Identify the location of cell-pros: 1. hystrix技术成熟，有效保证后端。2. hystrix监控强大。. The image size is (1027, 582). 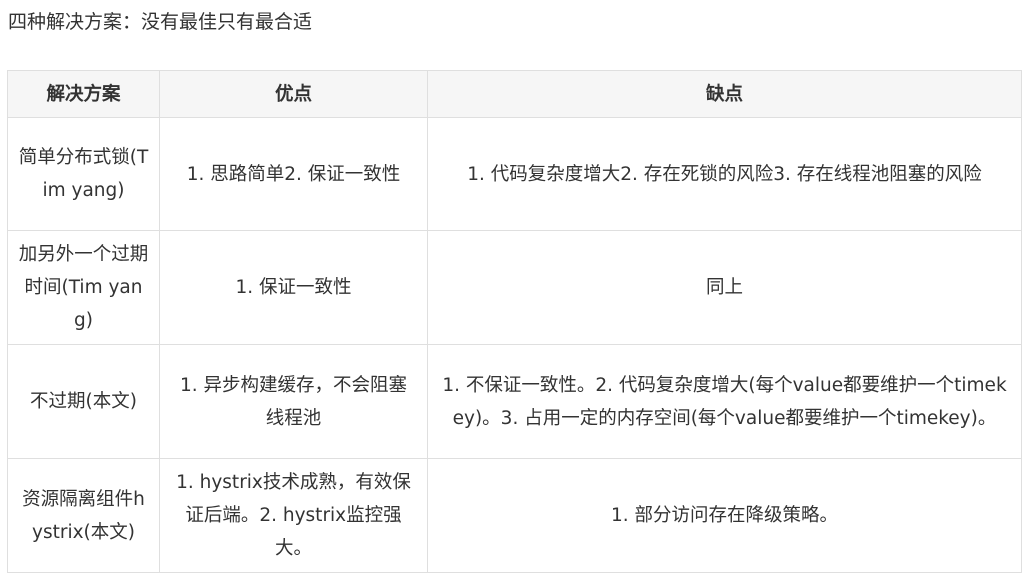
(293, 515).